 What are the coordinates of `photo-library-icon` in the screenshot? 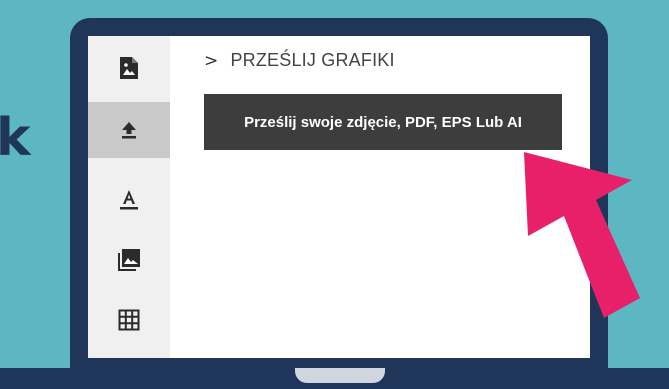 It's located at (129, 260).